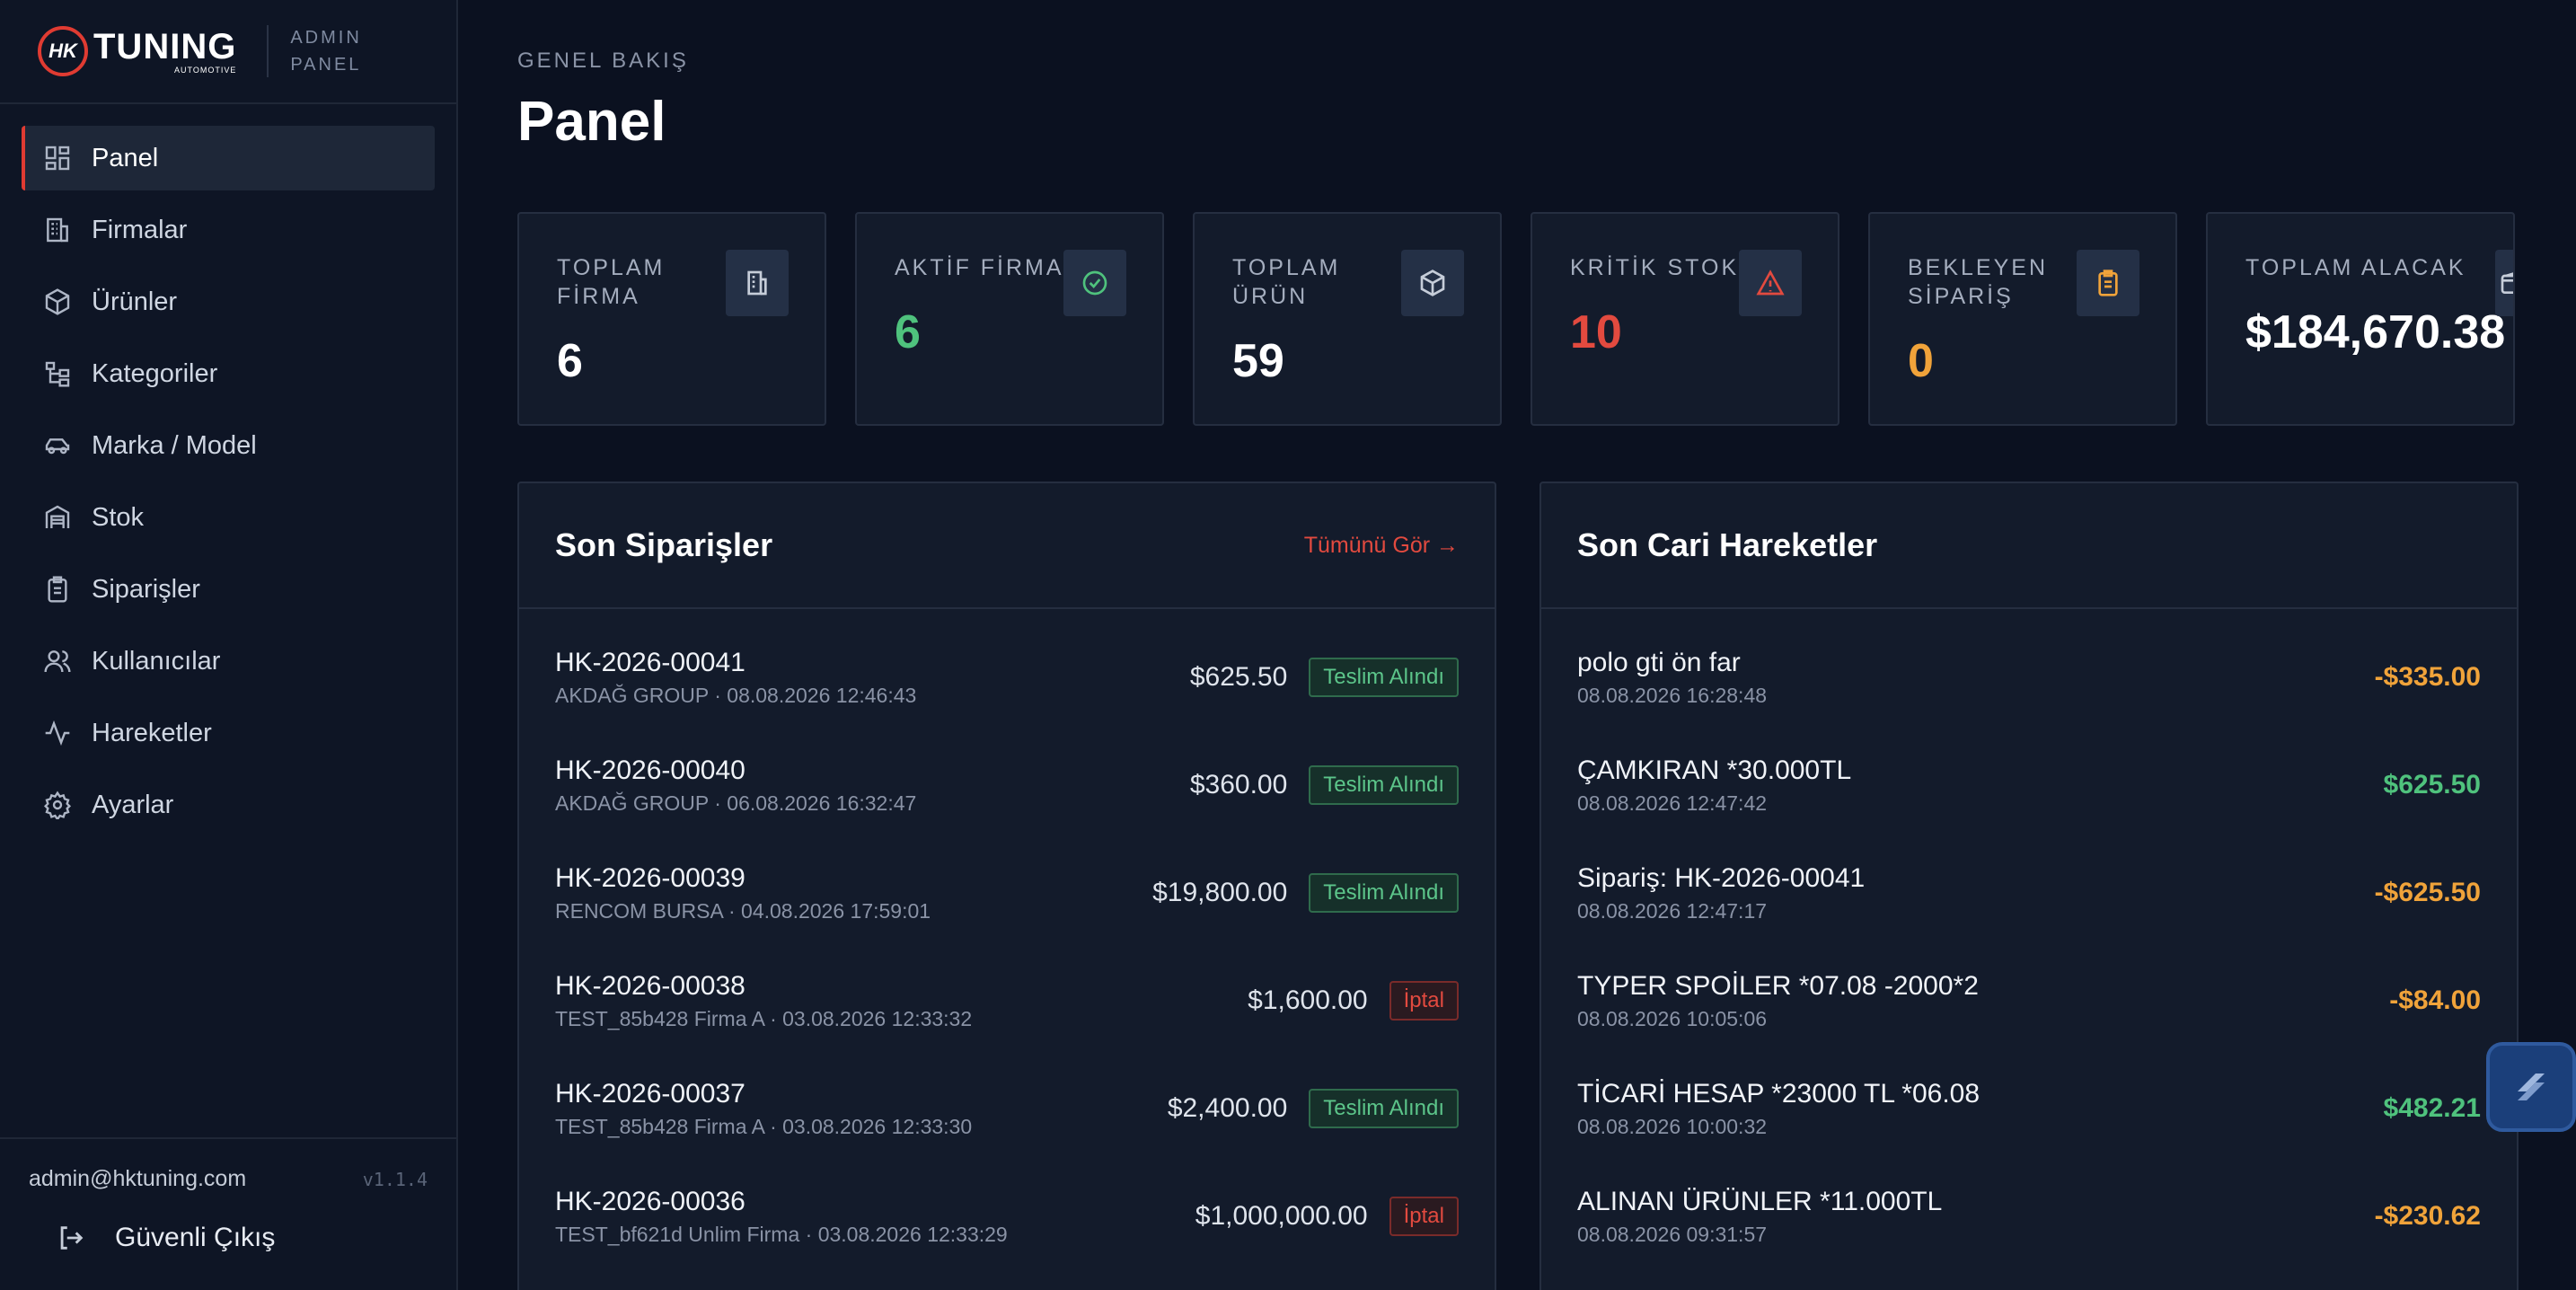 The width and height of the screenshot is (2576, 1290). Describe the element at coordinates (228, 1213) in the screenshot. I see `sidebar-footer: admin@hktuning.com v1.1.4 Güvenli Çıkış` at that location.